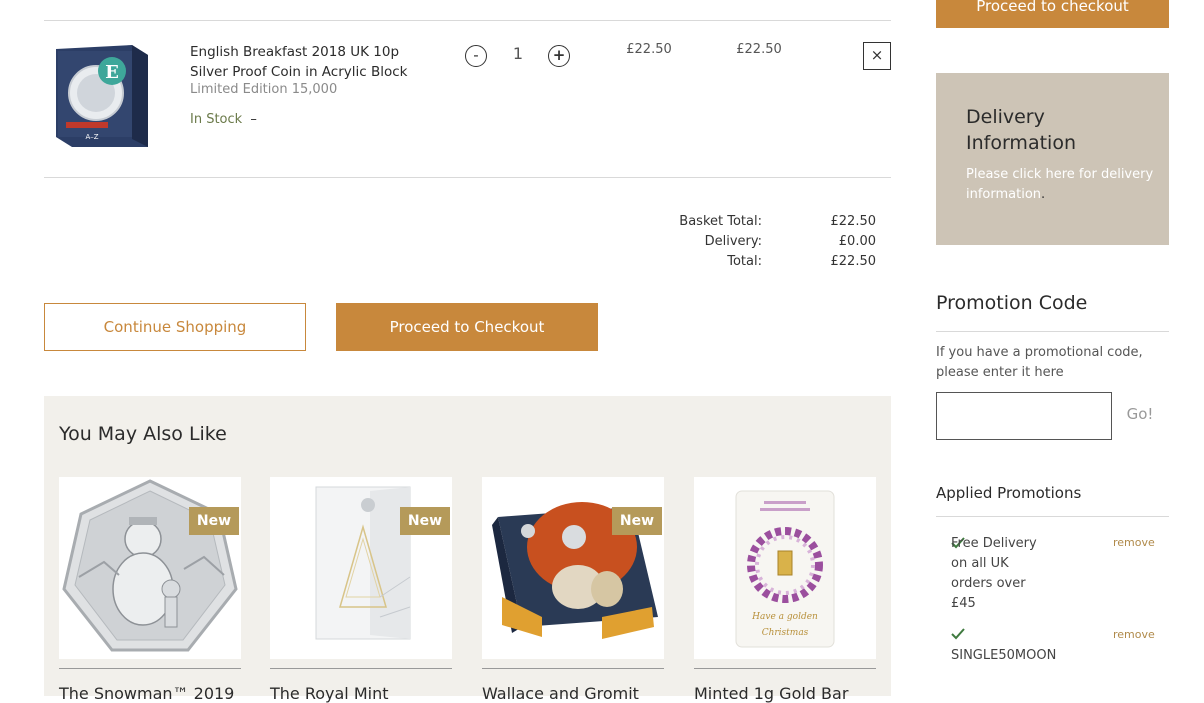 The height and width of the screenshot is (703, 1204). Describe the element at coordinates (994, 573) in the screenshot. I see `applied-promotion-text: Free Delivery on all UK orders over £45` at that location.